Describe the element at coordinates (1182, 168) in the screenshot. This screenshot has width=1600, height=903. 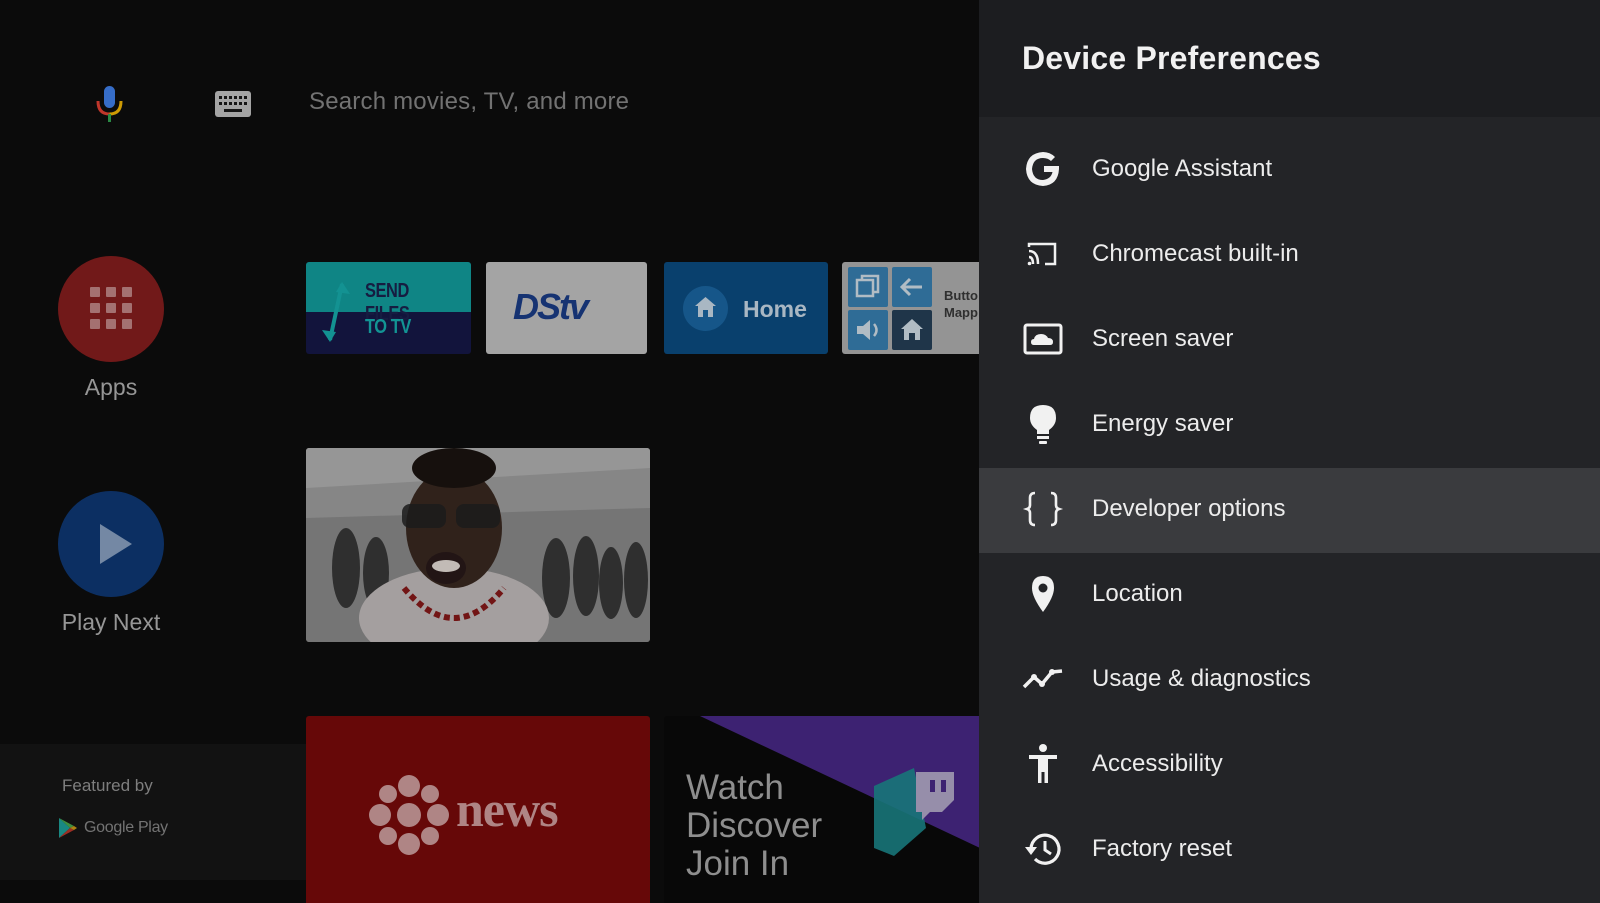
I see `menu-label-google-assistant: Google Assistant` at that location.